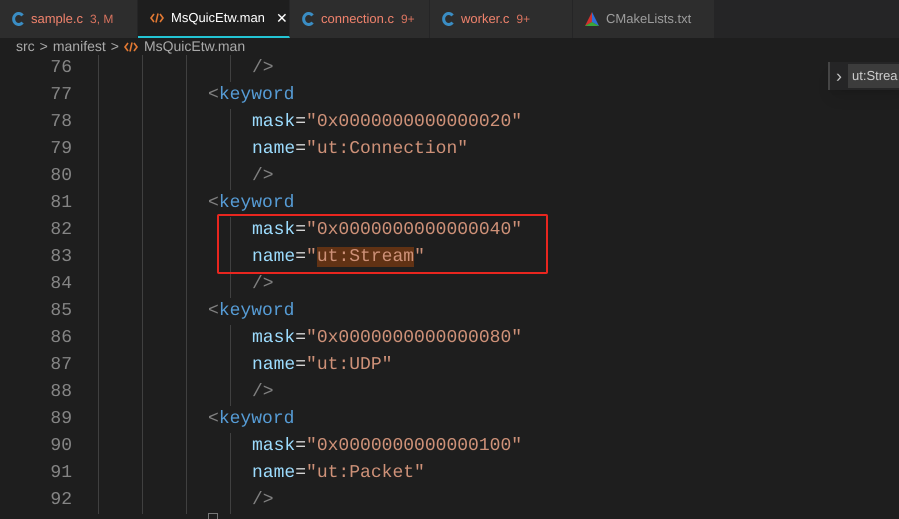 The image size is (899, 519). Describe the element at coordinates (60, 311) in the screenshot. I see `line-number: 85` at that location.